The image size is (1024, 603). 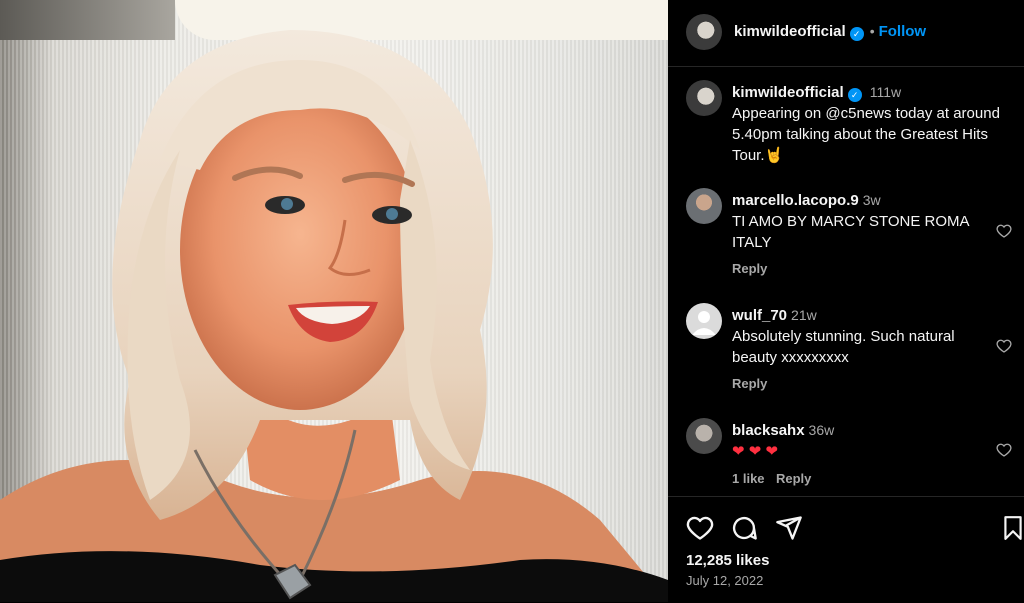 I want to click on comment-text: ❤ ❤ ❤, so click(x=755, y=451).